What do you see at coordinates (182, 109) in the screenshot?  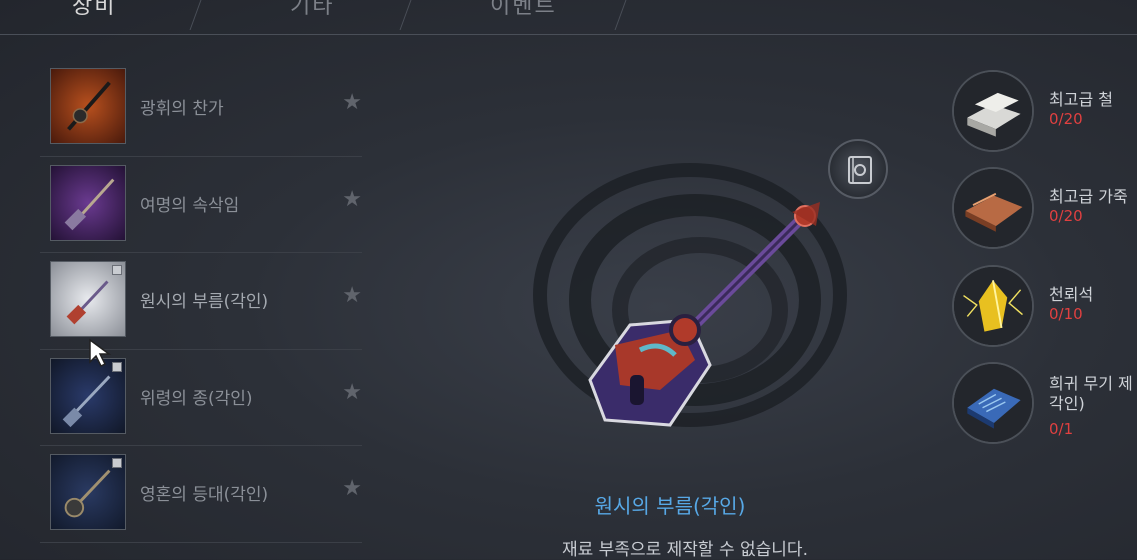 I see `recipe-name: 광휘의 찬가` at bounding box center [182, 109].